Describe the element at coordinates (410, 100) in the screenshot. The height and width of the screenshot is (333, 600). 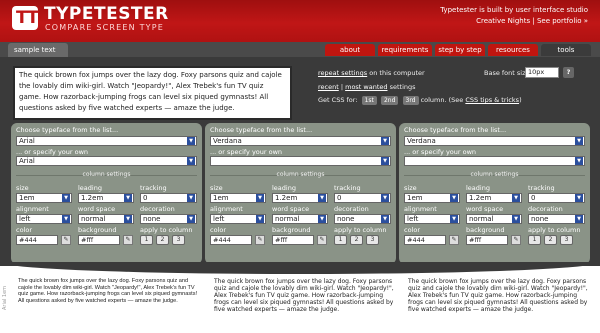
I see `css-col3-button: 3rd` at that location.